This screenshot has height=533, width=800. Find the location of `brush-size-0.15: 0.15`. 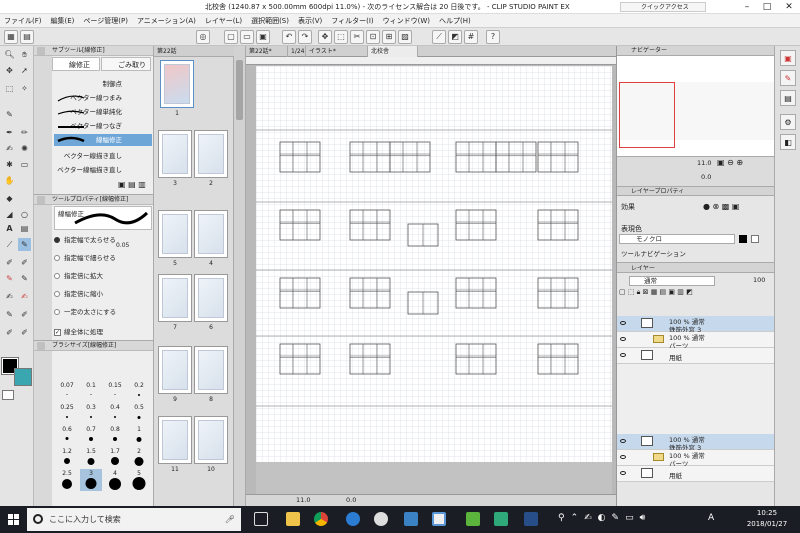

brush-size-0.15: 0.15 is located at coordinates (115, 392).